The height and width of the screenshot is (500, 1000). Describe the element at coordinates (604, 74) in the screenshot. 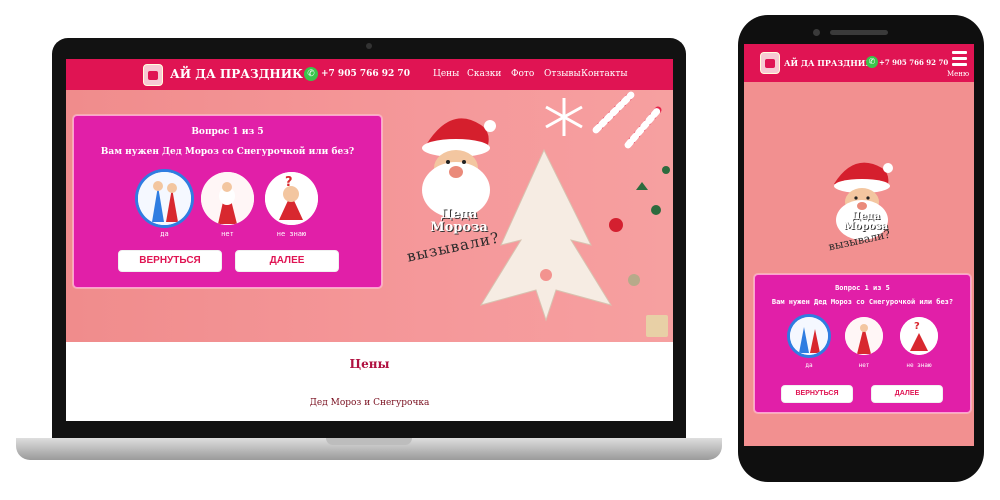

I see `nav-item-contacts: Контакты` at that location.